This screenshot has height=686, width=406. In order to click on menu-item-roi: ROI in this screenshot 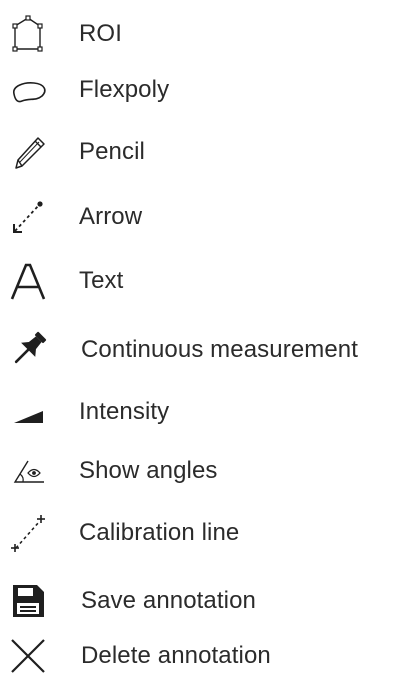, I will do `click(203, 34)`.